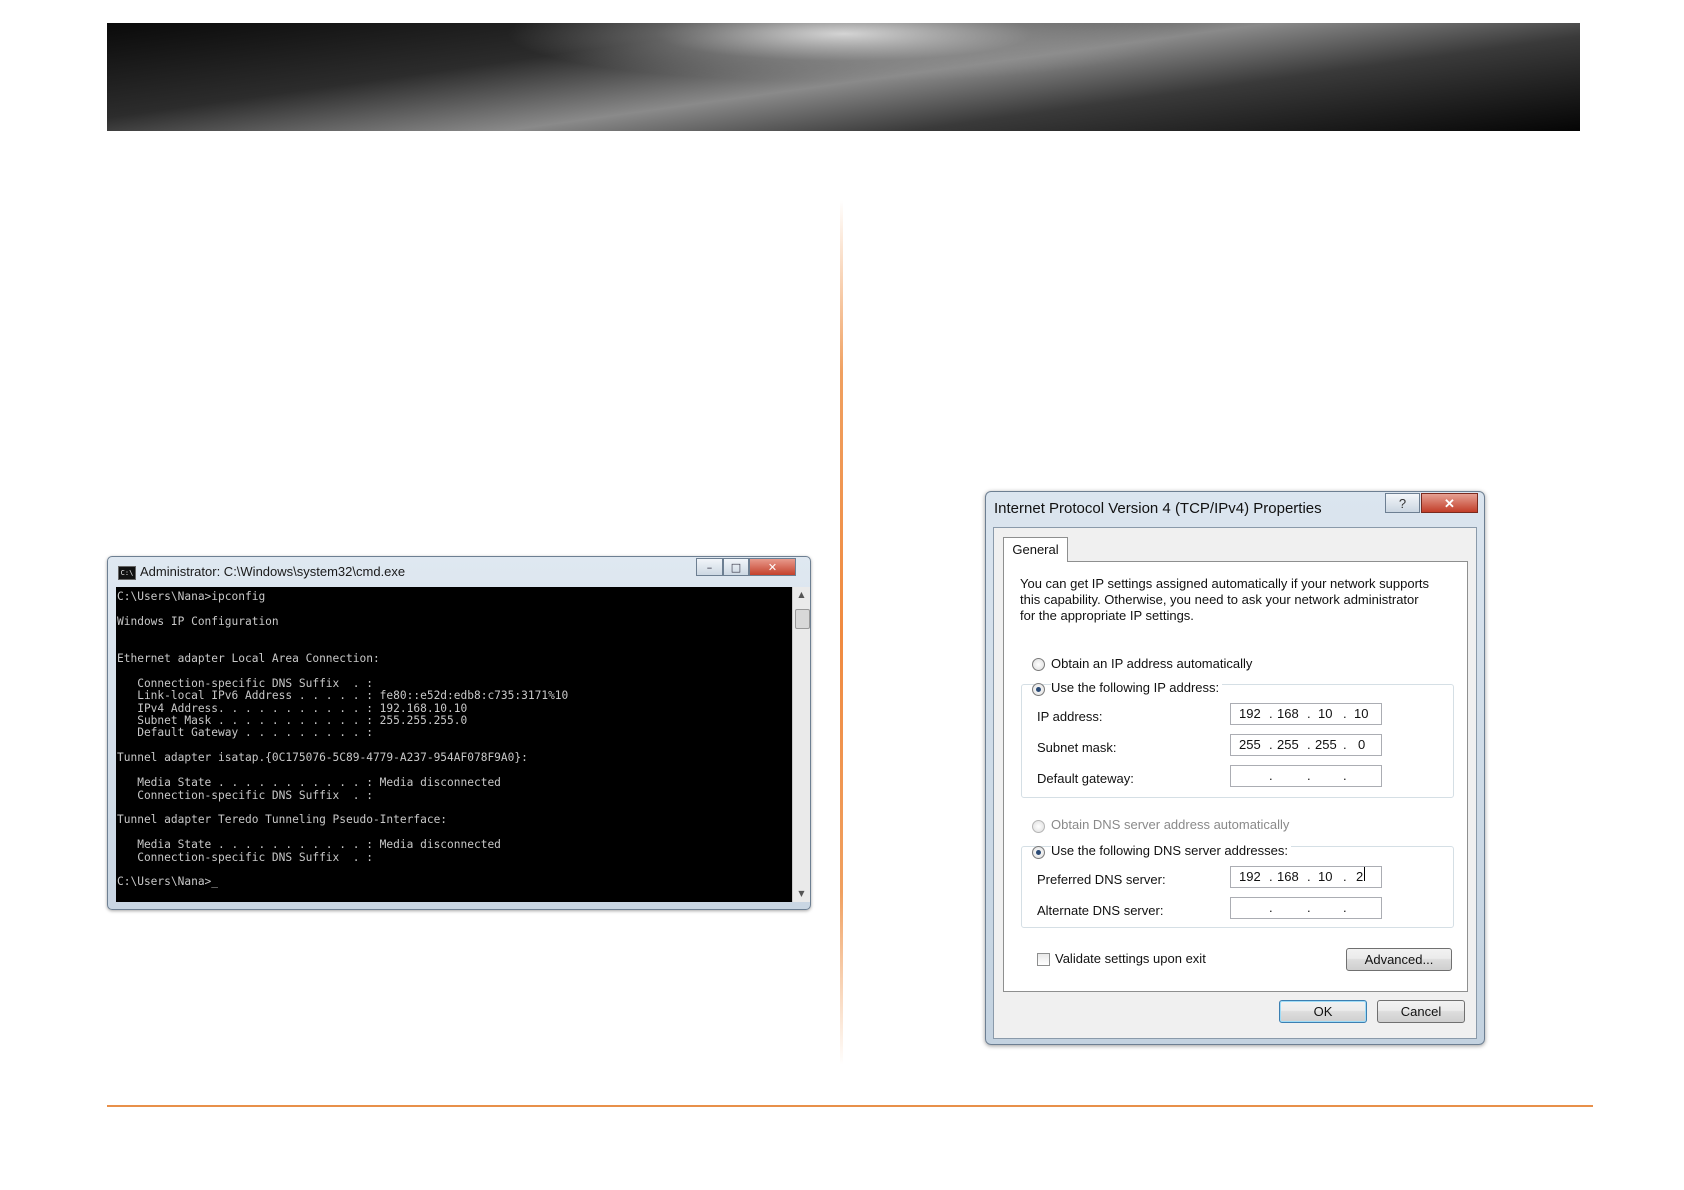  What do you see at coordinates (1100, 910) in the screenshot?
I see `alternate-dns-label: Alternate DNS server:` at bounding box center [1100, 910].